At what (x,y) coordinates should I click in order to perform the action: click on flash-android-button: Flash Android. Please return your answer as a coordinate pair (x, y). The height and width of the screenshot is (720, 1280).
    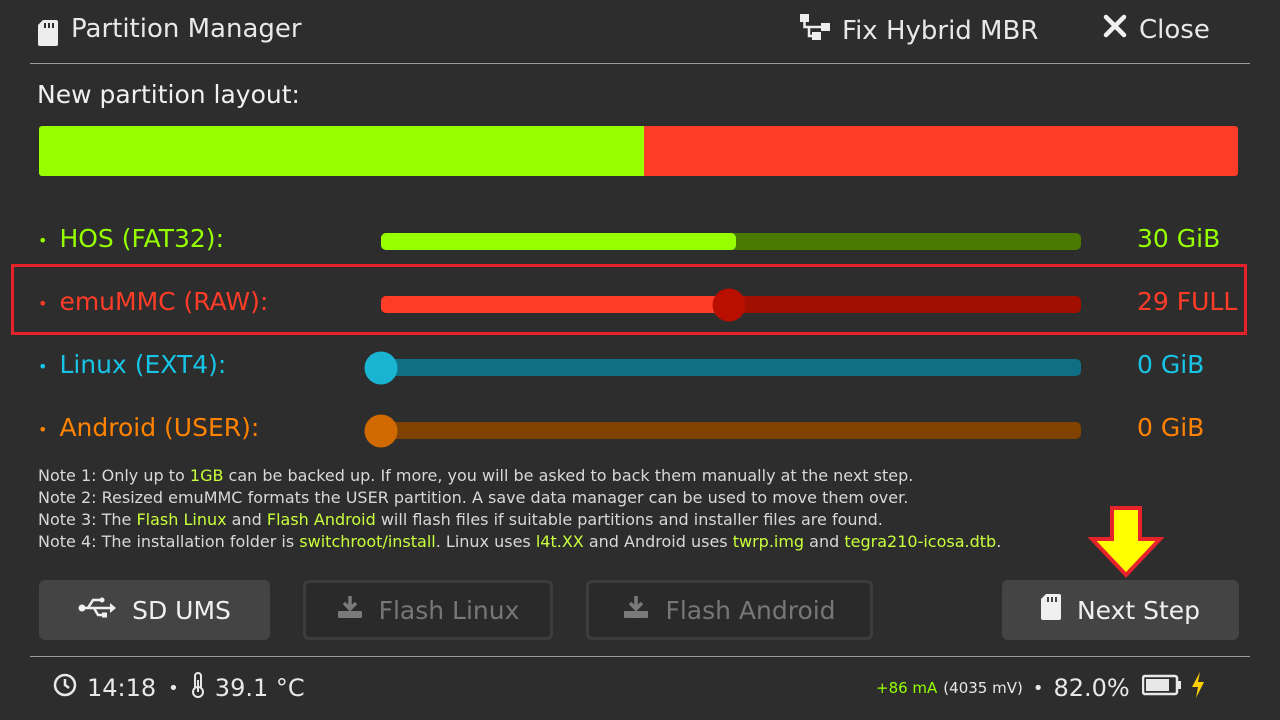
    Looking at the image, I should click on (729, 610).